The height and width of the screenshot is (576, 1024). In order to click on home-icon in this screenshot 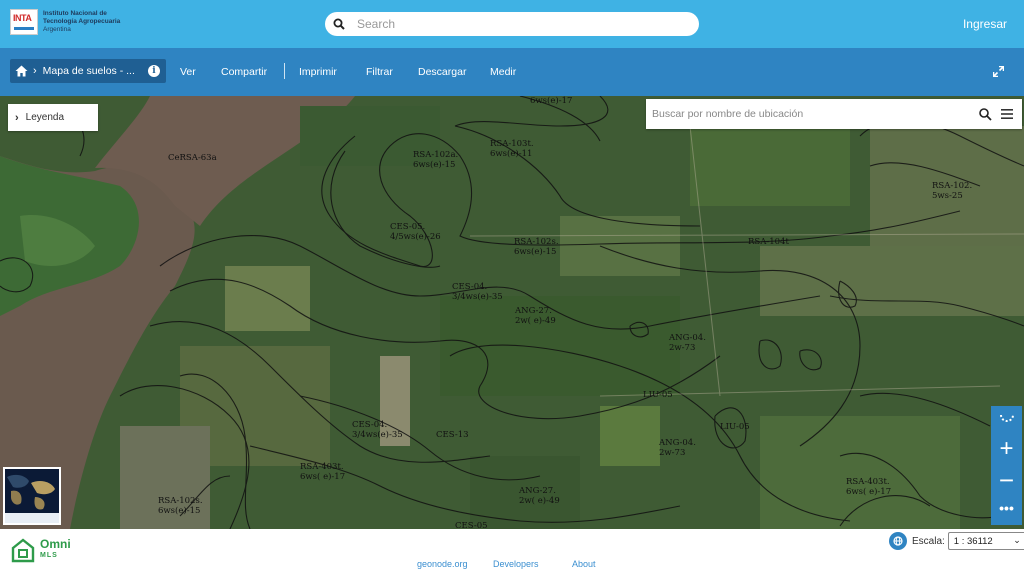, I will do `click(21, 71)`.